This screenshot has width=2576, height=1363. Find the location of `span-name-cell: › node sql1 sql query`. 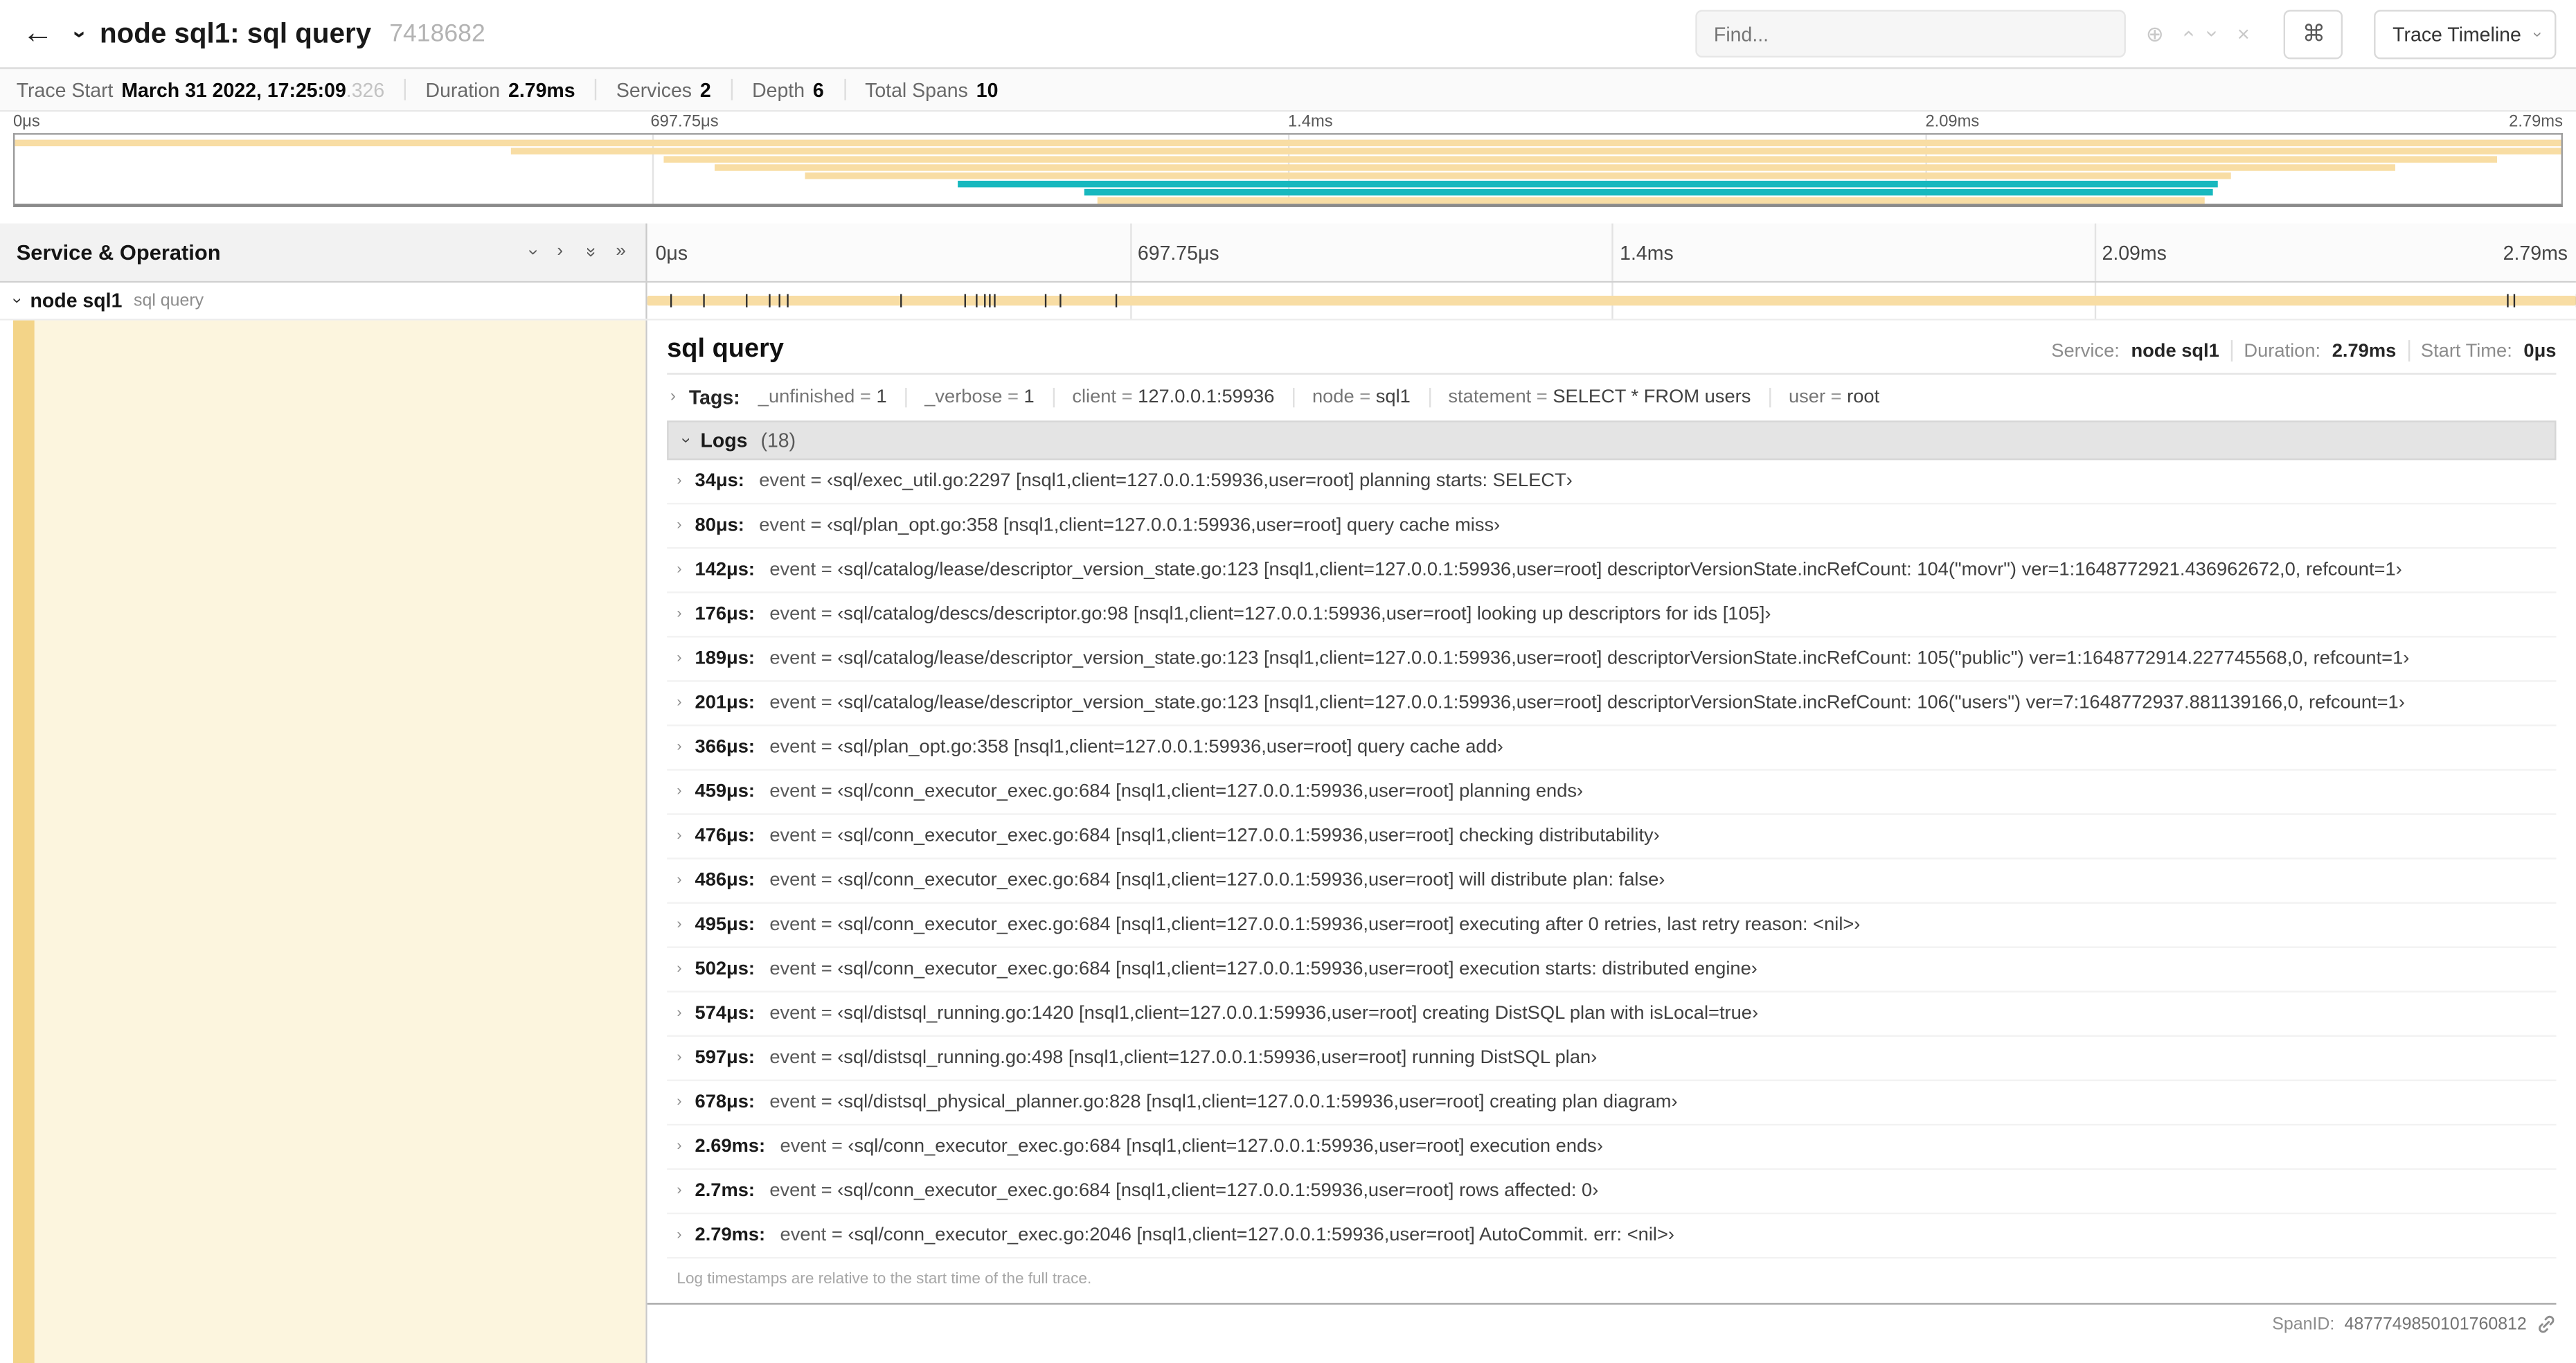

span-name-cell: › node sql1 sql query is located at coordinates (323, 301).